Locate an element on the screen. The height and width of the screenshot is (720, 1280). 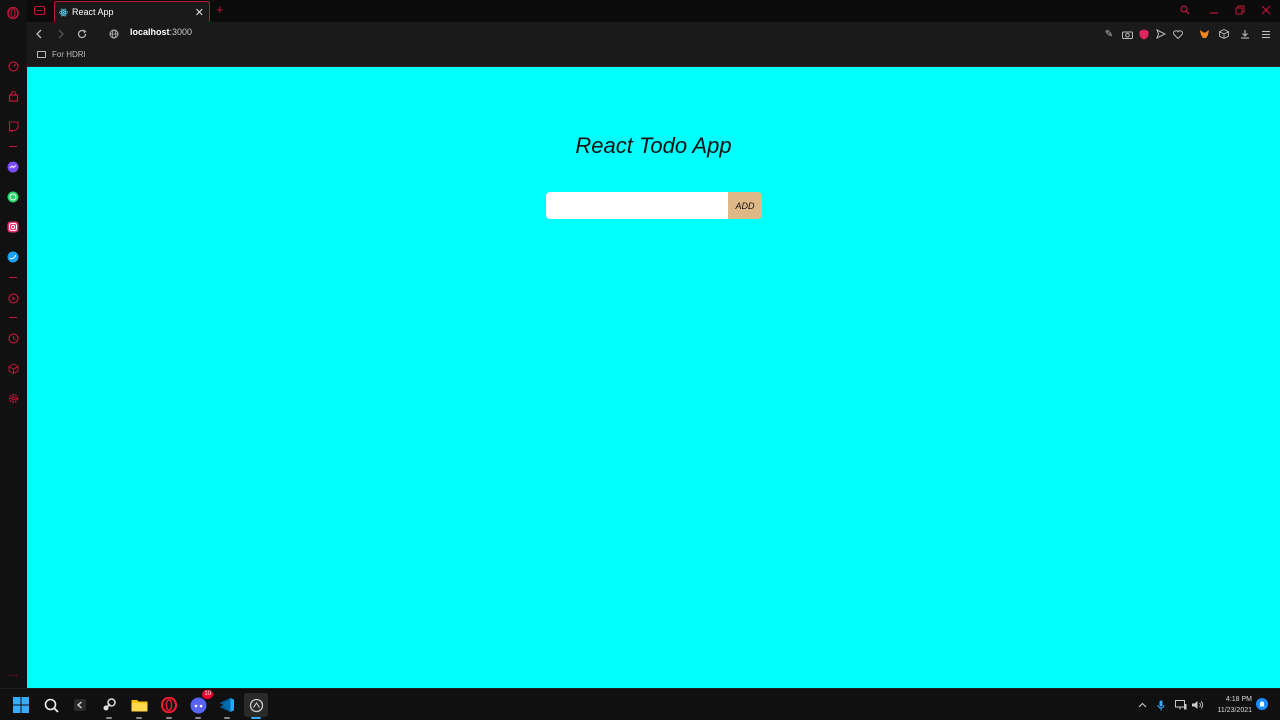
player-icon is located at coordinates (13, 298).